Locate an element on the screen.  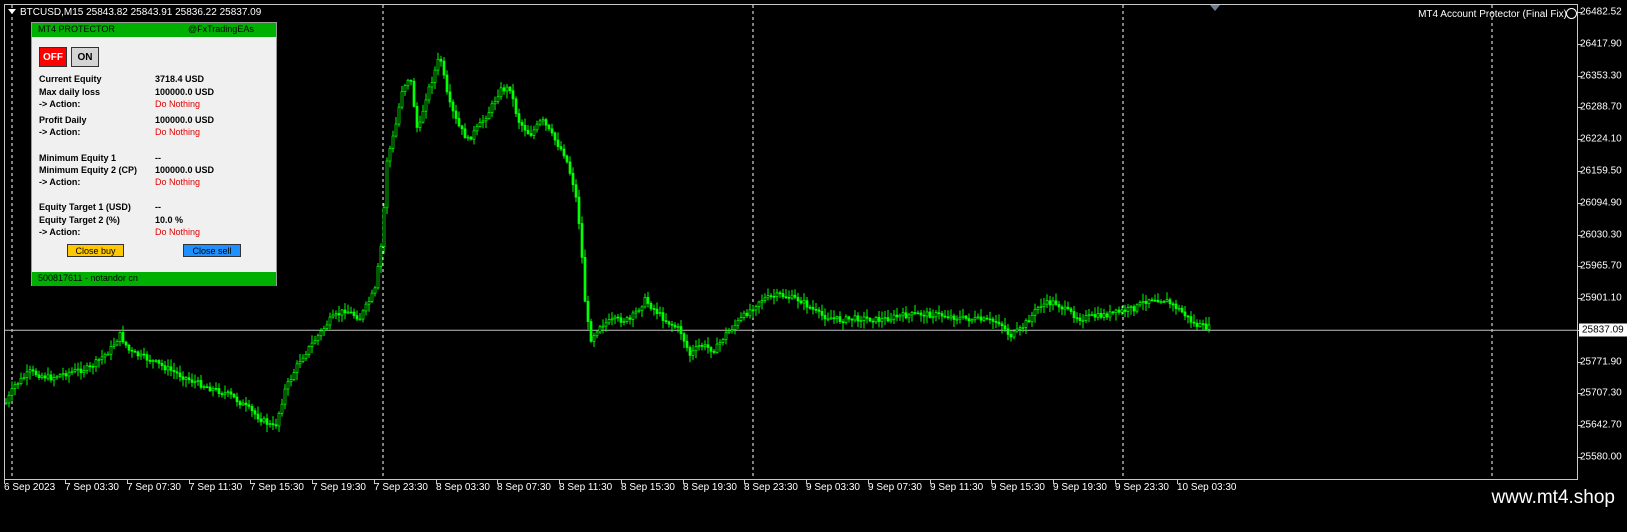
chart-shift-marker-icon is located at coordinates (1215, 8).